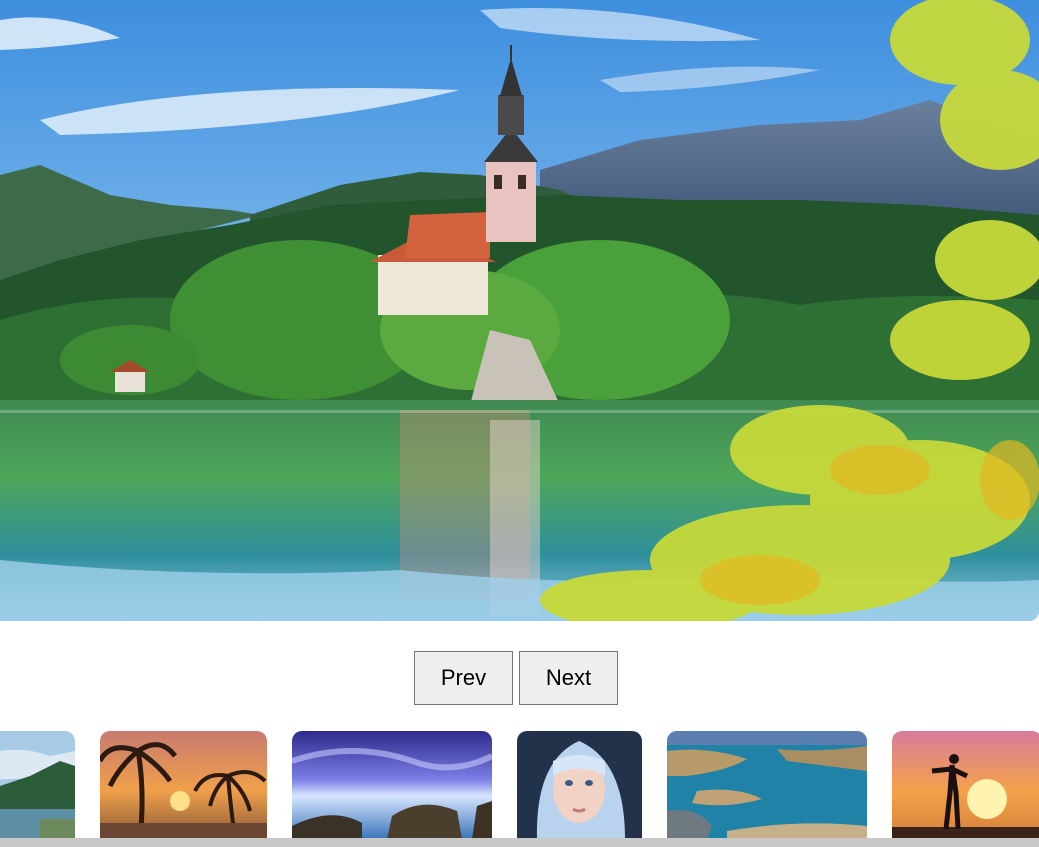 The image size is (1039, 847). I want to click on thumbnail-girl-portrait, so click(579, 785).